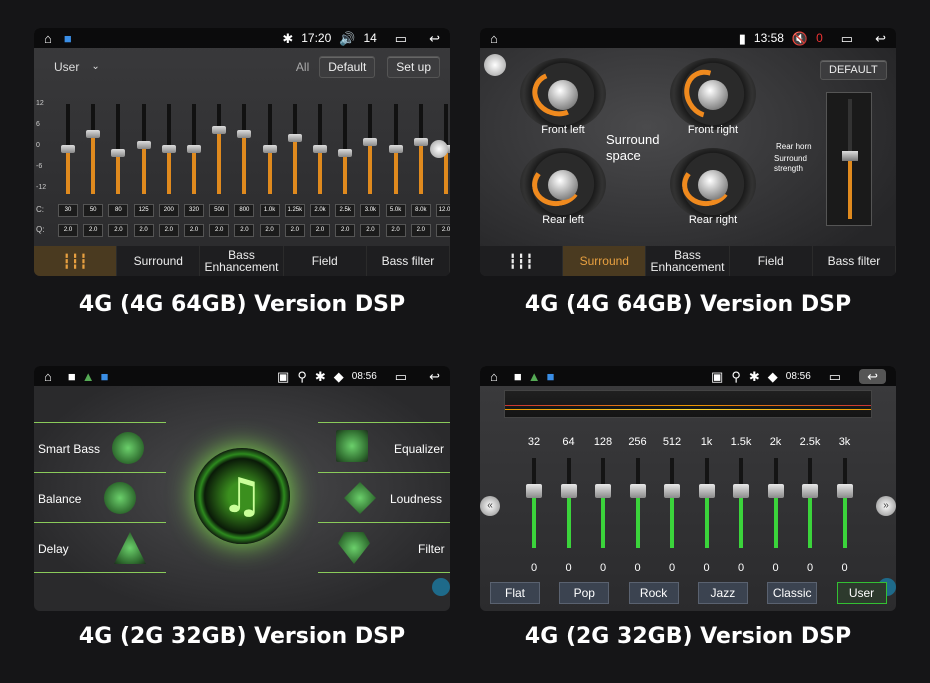 The image size is (930, 683). Describe the element at coordinates (219, 210) in the screenshot. I see `band-frequency: 500` at that location.